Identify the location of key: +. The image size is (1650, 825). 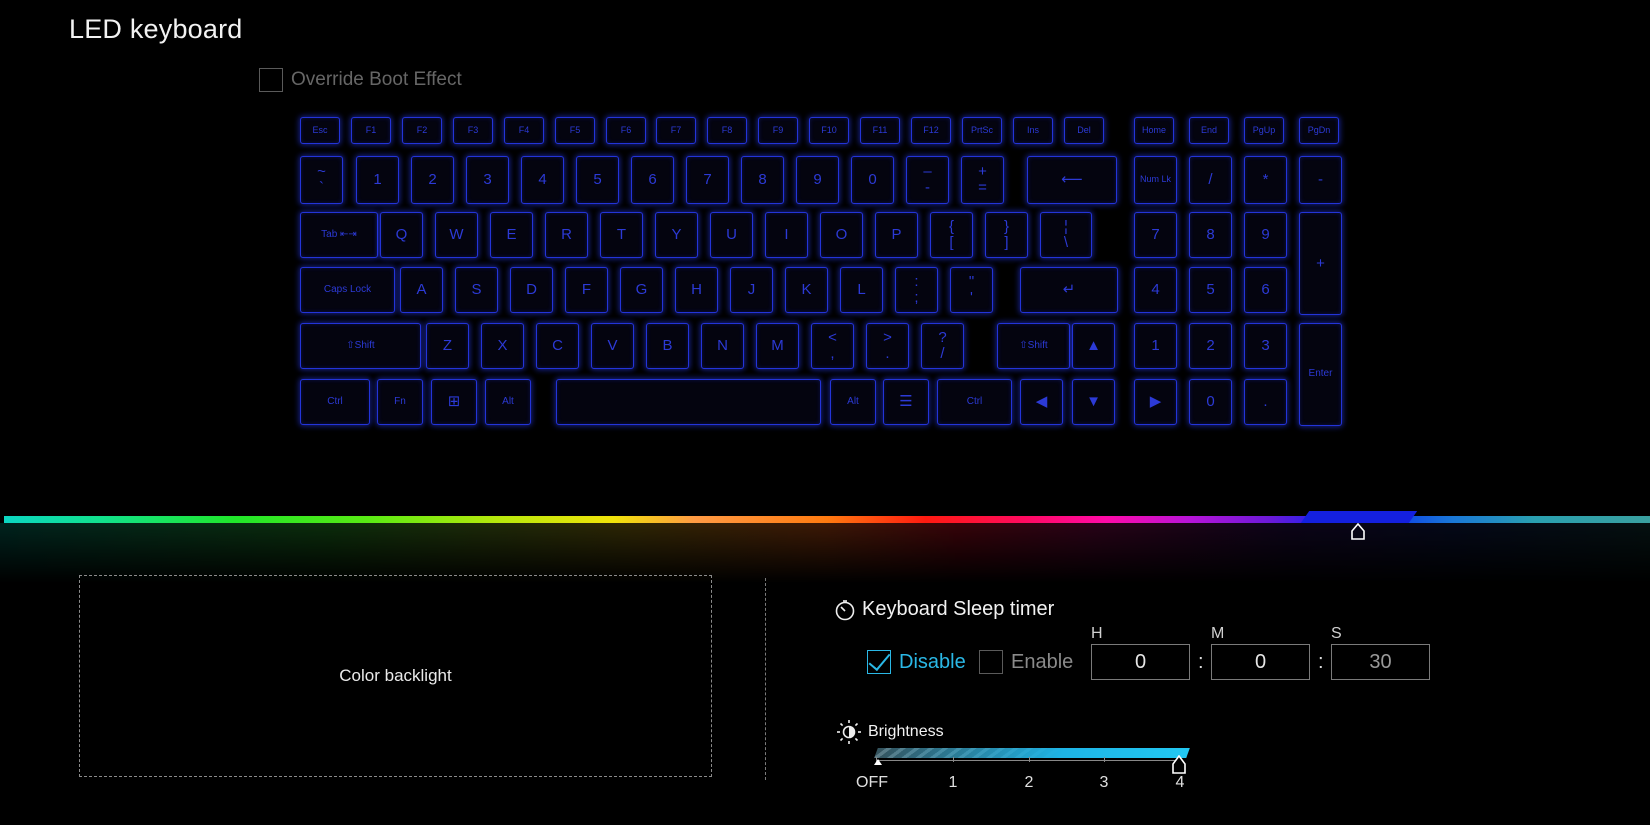
(1320, 263).